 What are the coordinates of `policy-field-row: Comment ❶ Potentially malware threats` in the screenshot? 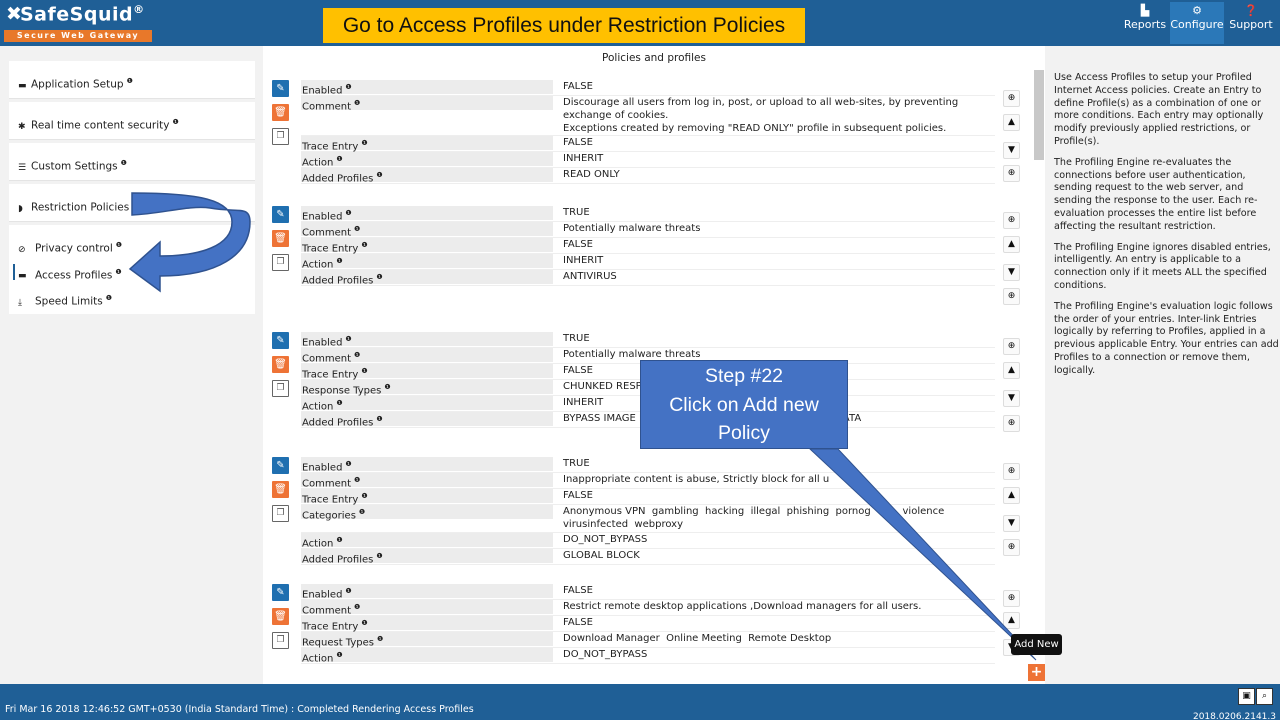 It's located at (648, 230).